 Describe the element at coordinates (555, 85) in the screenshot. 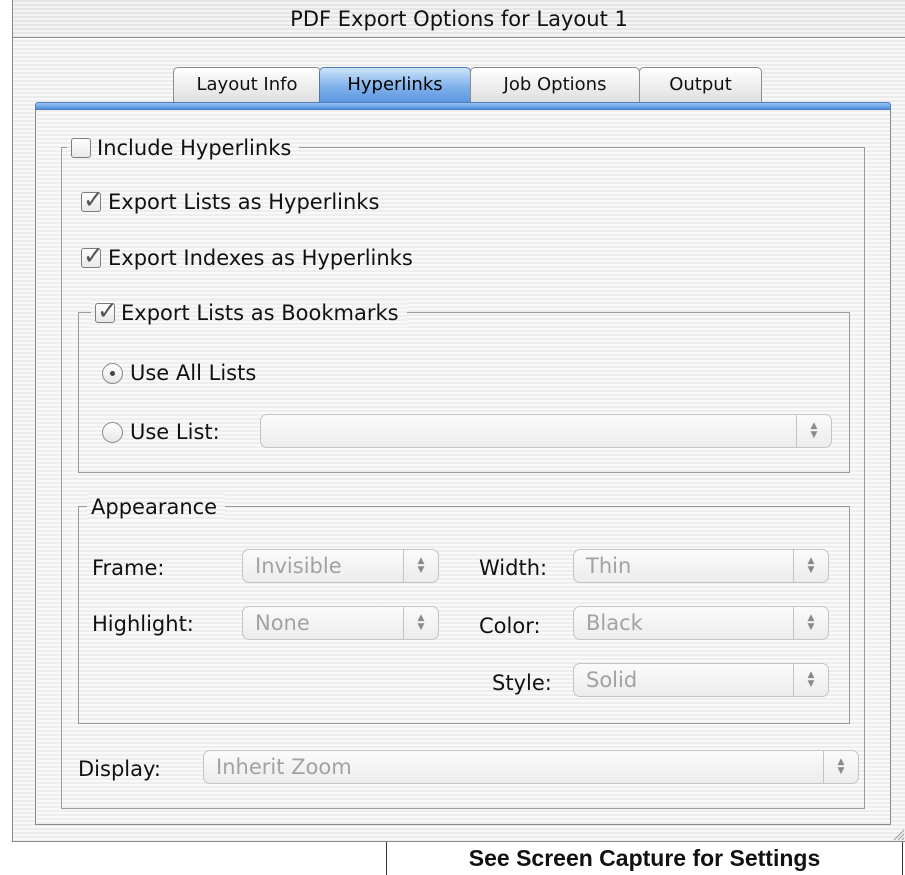

I see `tab-job-options: Job Options` at that location.